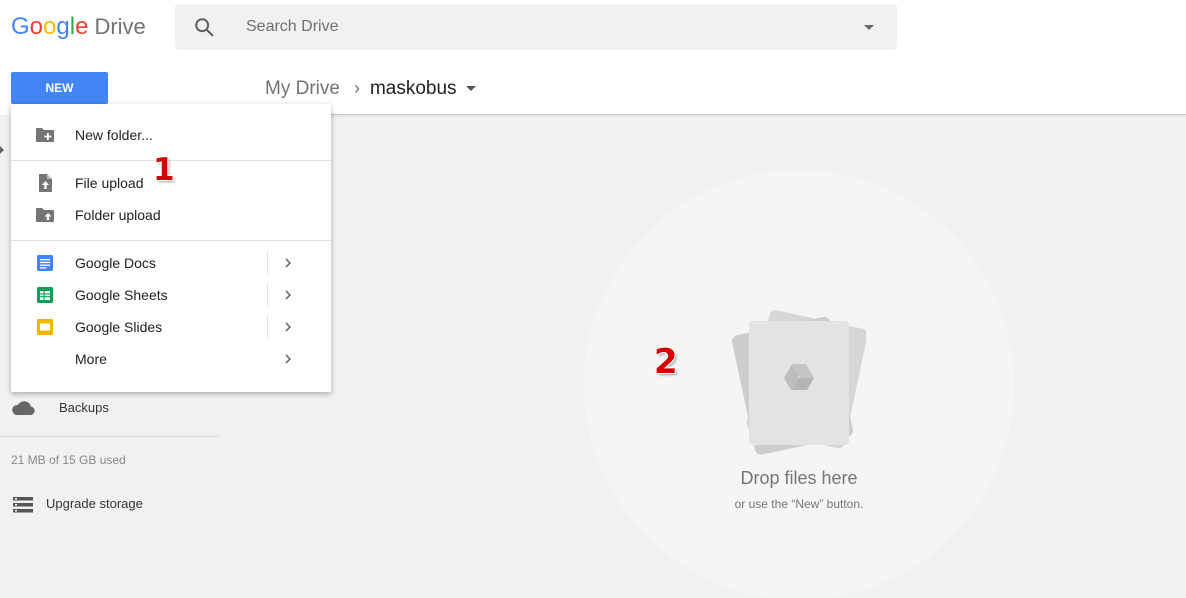  I want to click on folder-options-dropdown-icon, so click(470, 89).